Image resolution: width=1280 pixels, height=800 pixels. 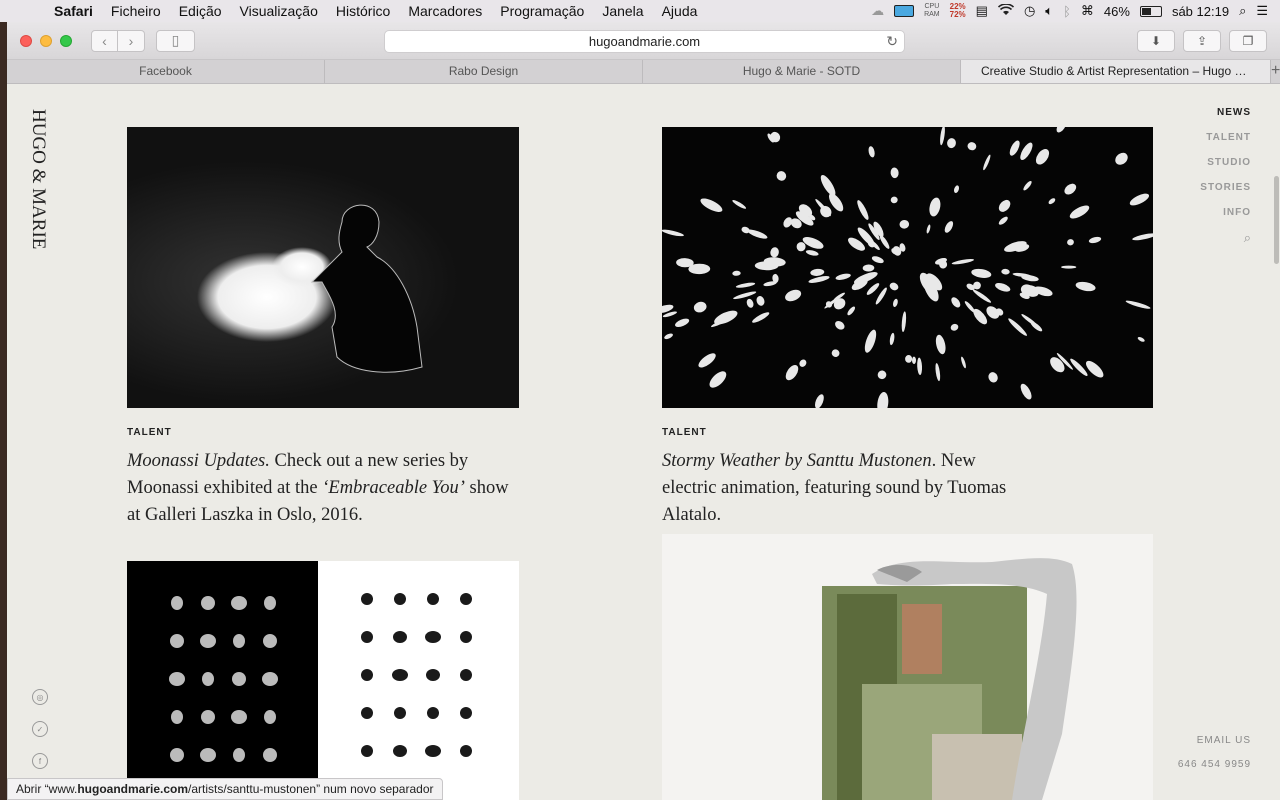 I want to click on news-card-dots, so click(x=323, y=680).